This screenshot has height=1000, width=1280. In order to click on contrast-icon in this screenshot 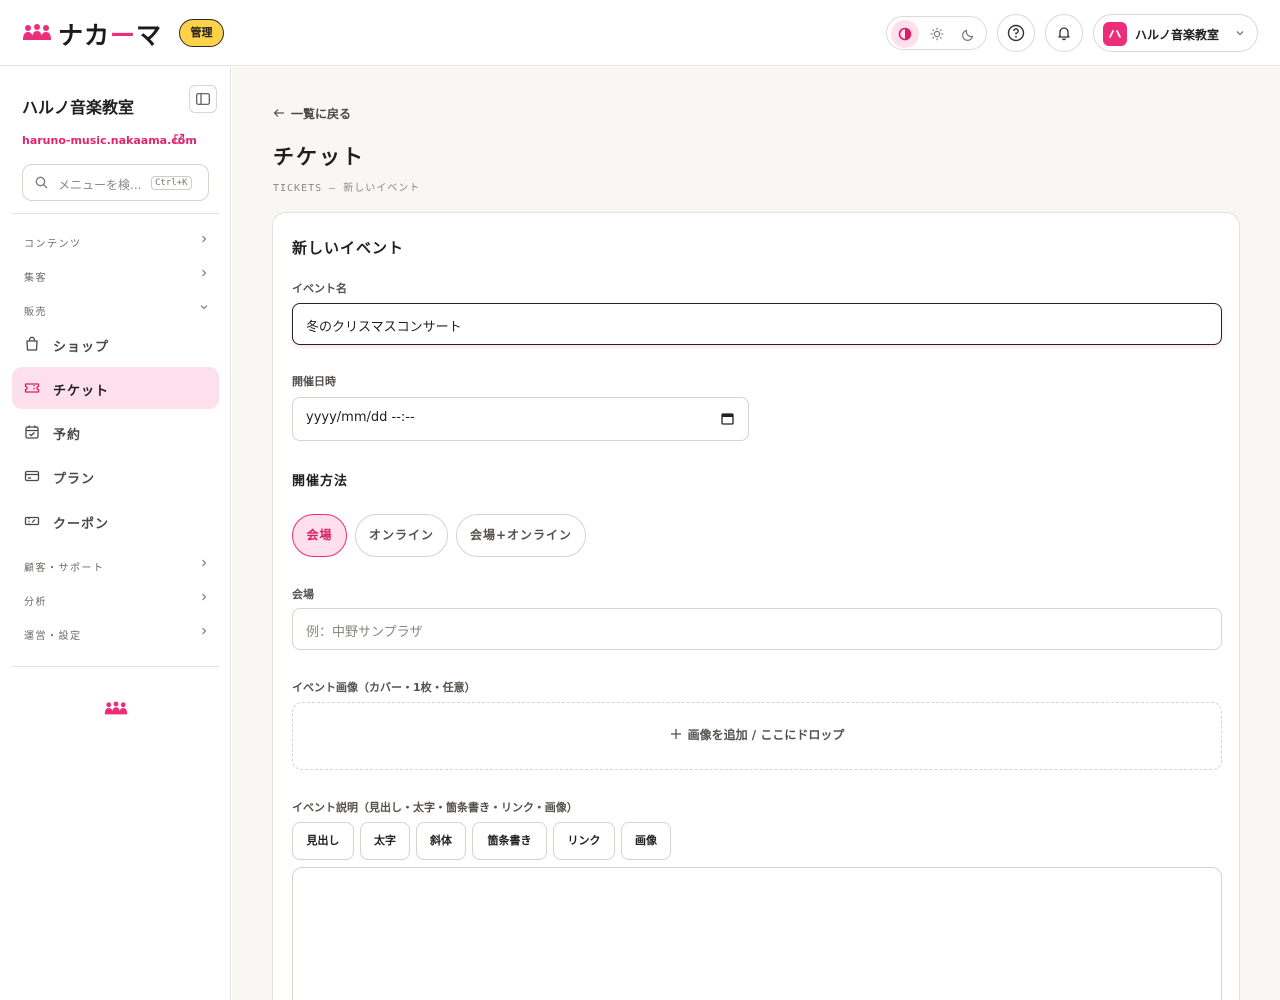, I will do `click(905, 34)`.